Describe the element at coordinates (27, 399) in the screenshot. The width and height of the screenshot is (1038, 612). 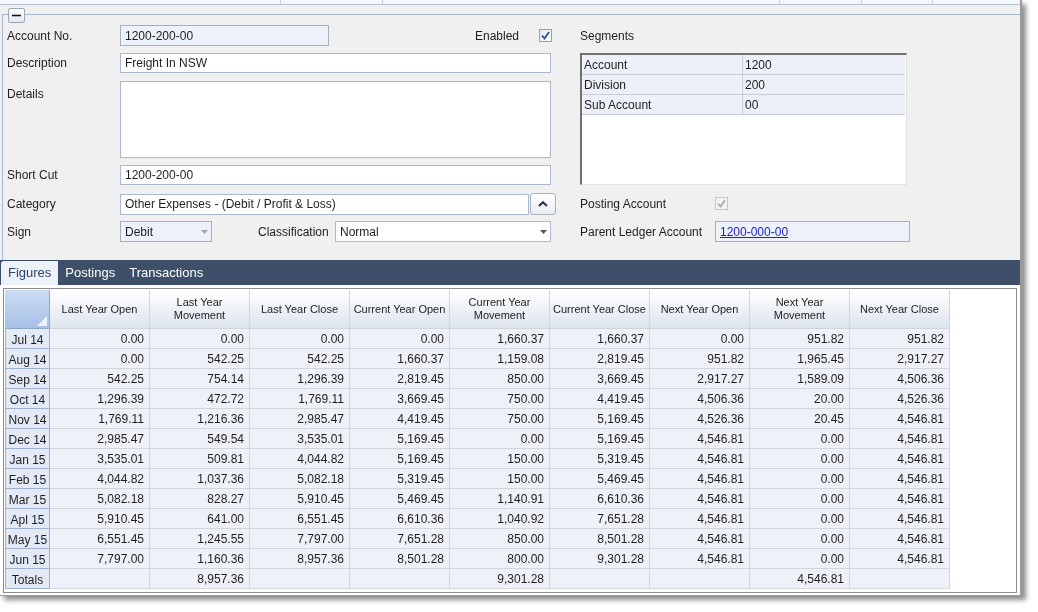
I see `row-header: Oct 14` at that location.